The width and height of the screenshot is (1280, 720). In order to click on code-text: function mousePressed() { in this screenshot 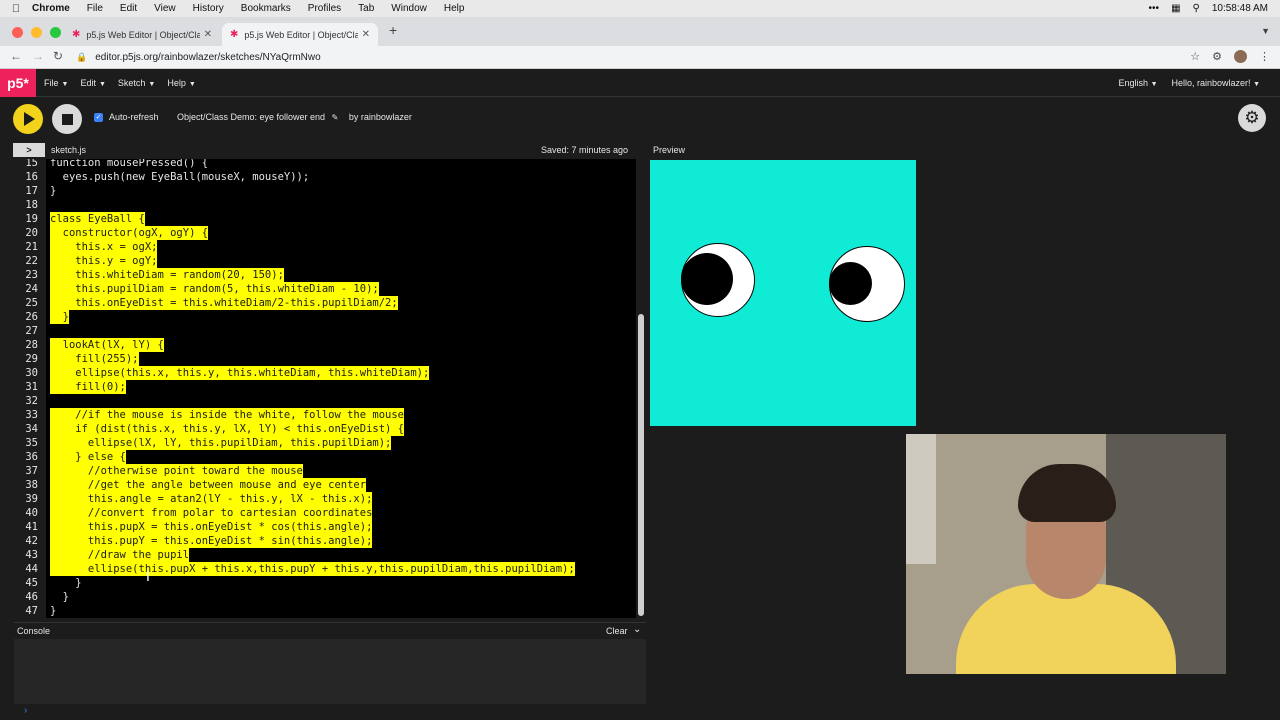, I will do `click(129, 164)`.